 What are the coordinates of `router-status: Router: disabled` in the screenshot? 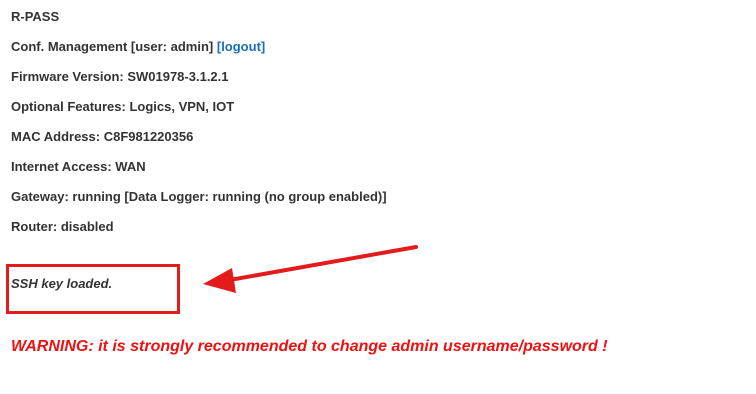 It's located at (62, 226).